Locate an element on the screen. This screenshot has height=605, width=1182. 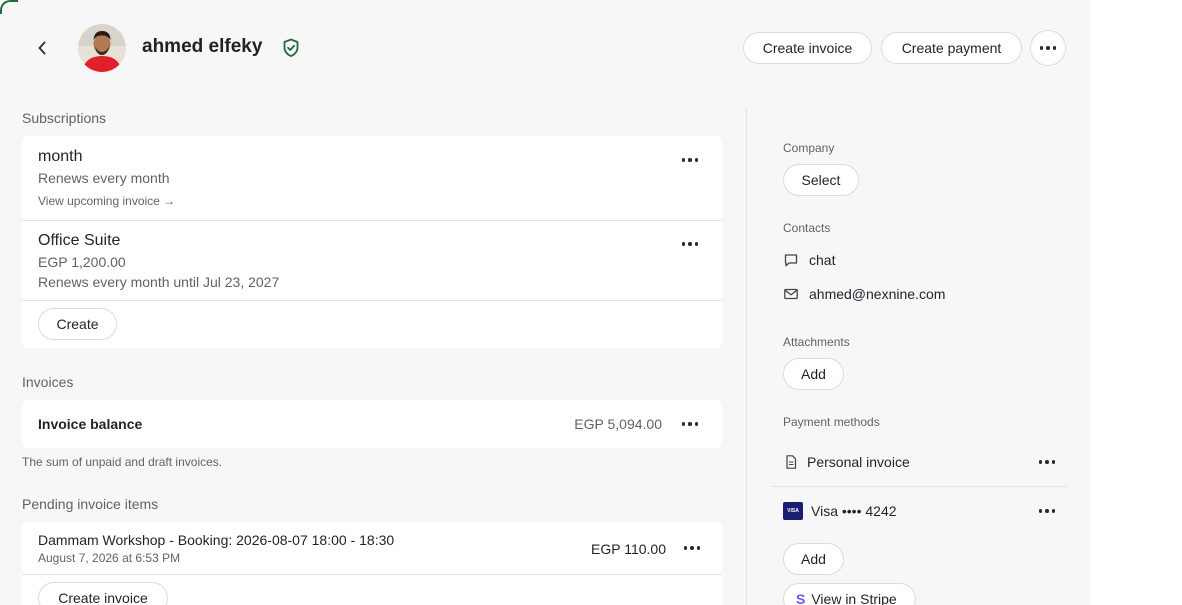
subscription-name: Office Suite is located at coordinates (79, 240).